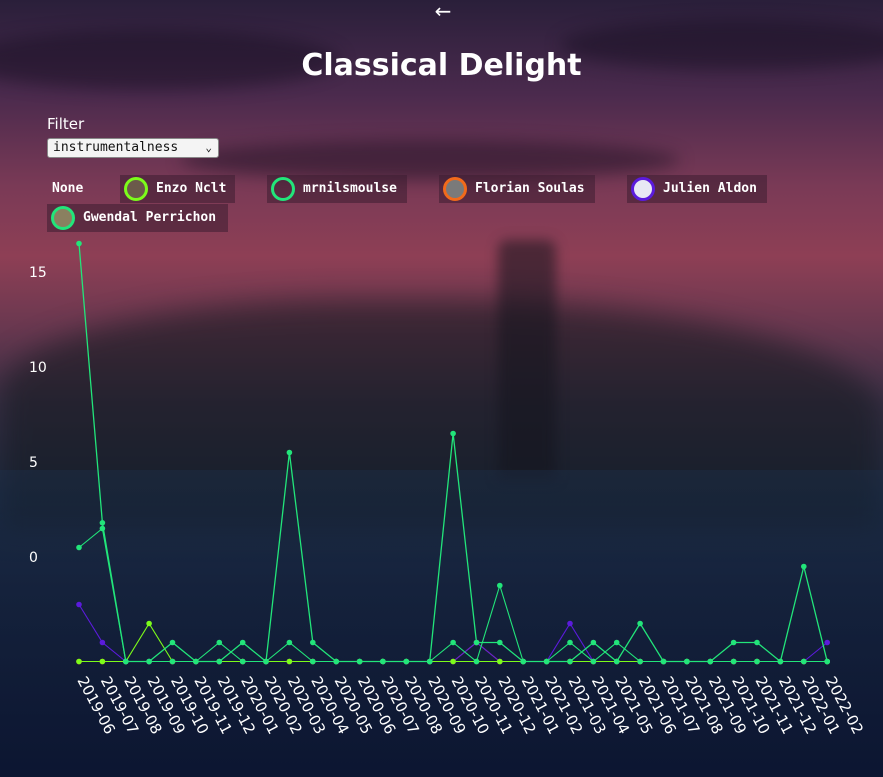 The height and width of the screenshot is (777, 883). I want to click on y-tick-label: 5, so click(33, 463).